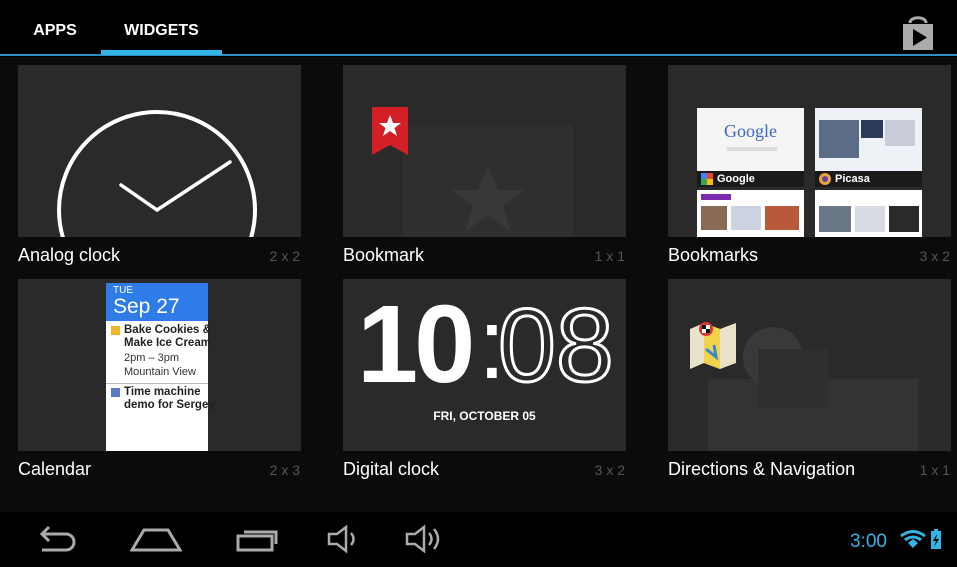 The height and width of the screenshot is (567, 957). I want to click on directions-preview, so click(809, 365).